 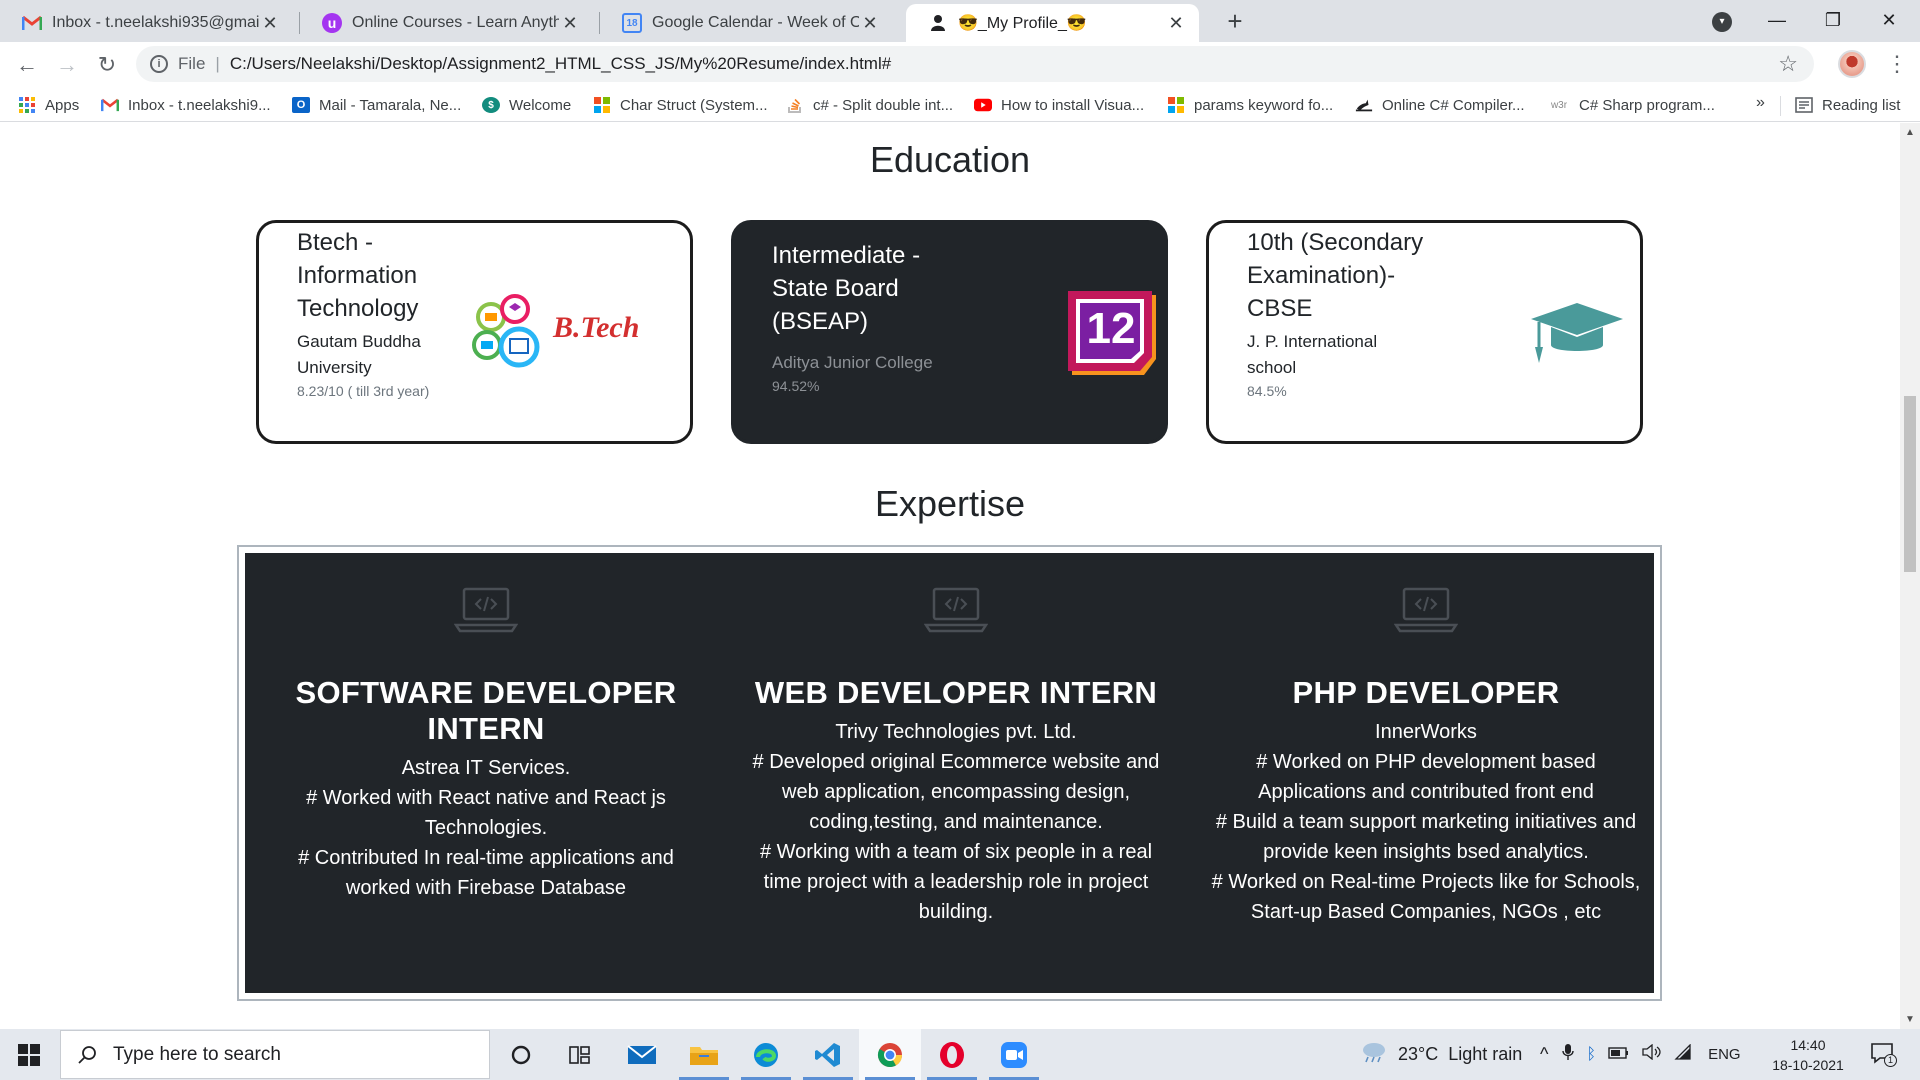 I want to click on bookmark-label: Apps, so click(x=62, y=105).